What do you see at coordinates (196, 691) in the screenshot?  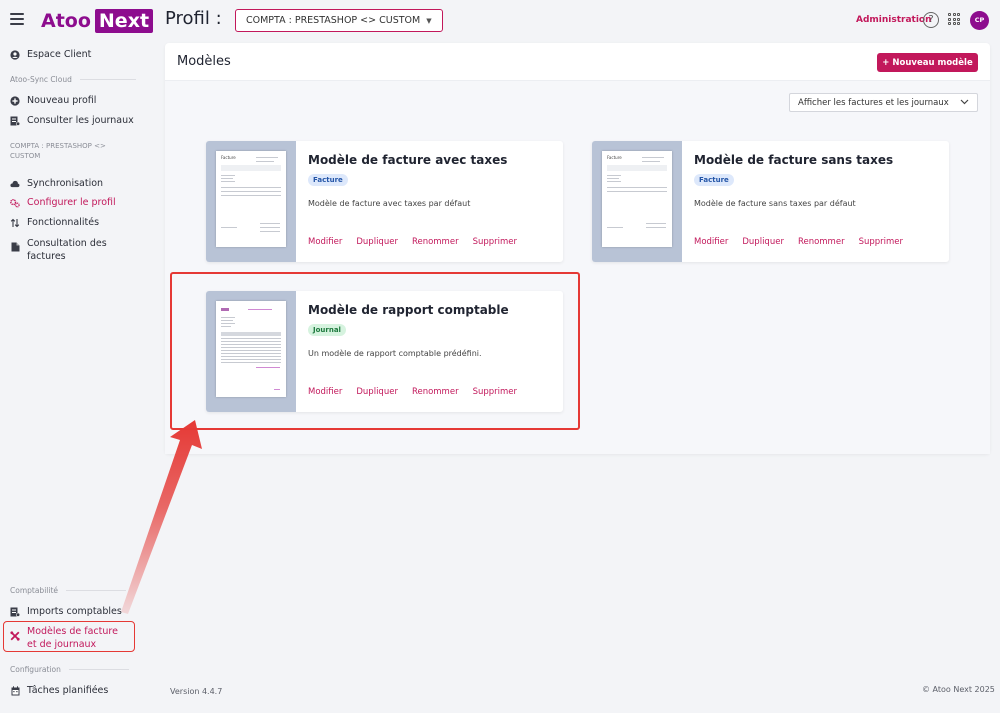 I see `app-version: Version 4.4.7` at bounding box center [196, 691].